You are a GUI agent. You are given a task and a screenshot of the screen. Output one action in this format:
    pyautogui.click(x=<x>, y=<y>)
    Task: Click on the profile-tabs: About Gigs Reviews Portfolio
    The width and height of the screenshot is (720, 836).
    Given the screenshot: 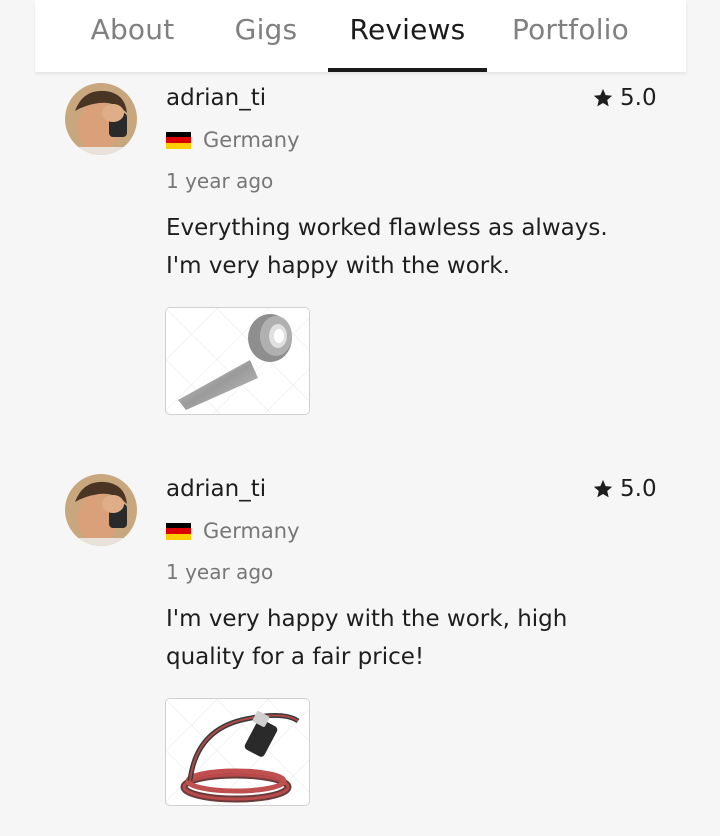 What is the action you would take?
    pyautogui.click(x=360, y=36)
    